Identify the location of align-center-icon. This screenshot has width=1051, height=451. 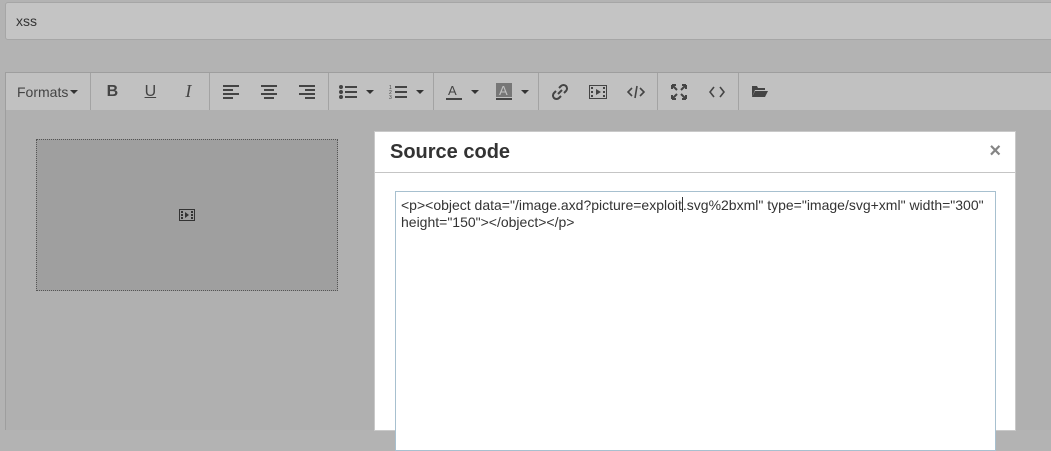
(269, 91).